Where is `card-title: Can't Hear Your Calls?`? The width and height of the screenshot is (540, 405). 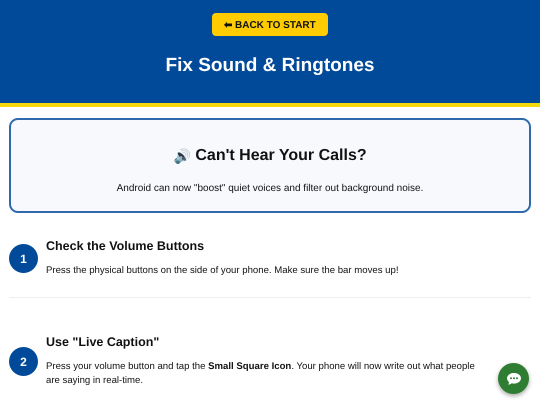 card-title: Can't Hear Your Calls? is located at coordinates (281, 156).